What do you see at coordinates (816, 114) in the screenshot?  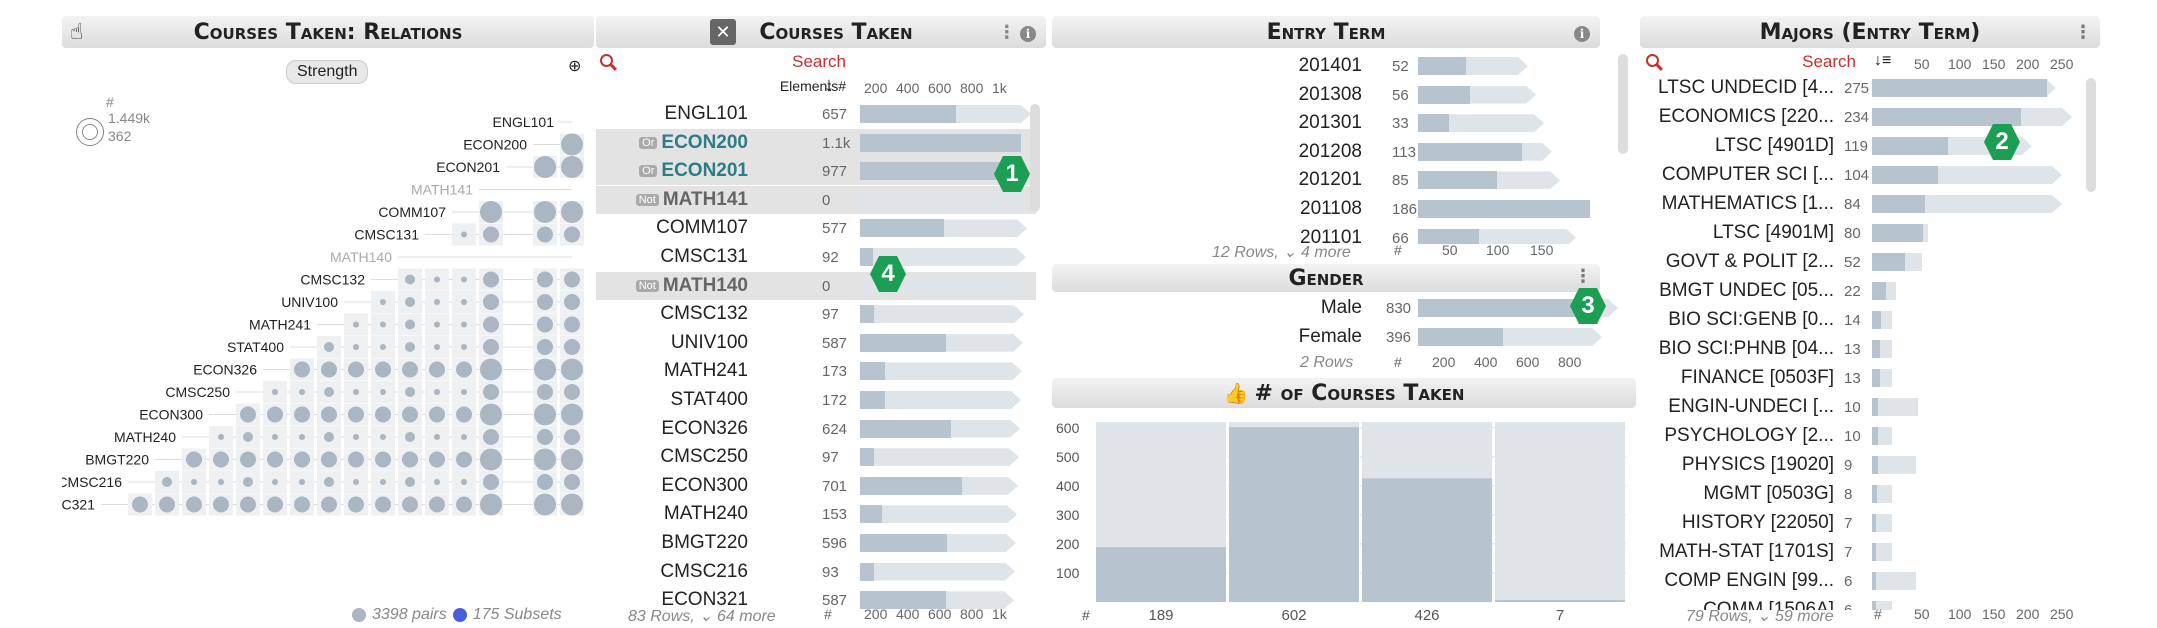 I see `course-row: ENGL101 657` at bounding box center [816, 114].